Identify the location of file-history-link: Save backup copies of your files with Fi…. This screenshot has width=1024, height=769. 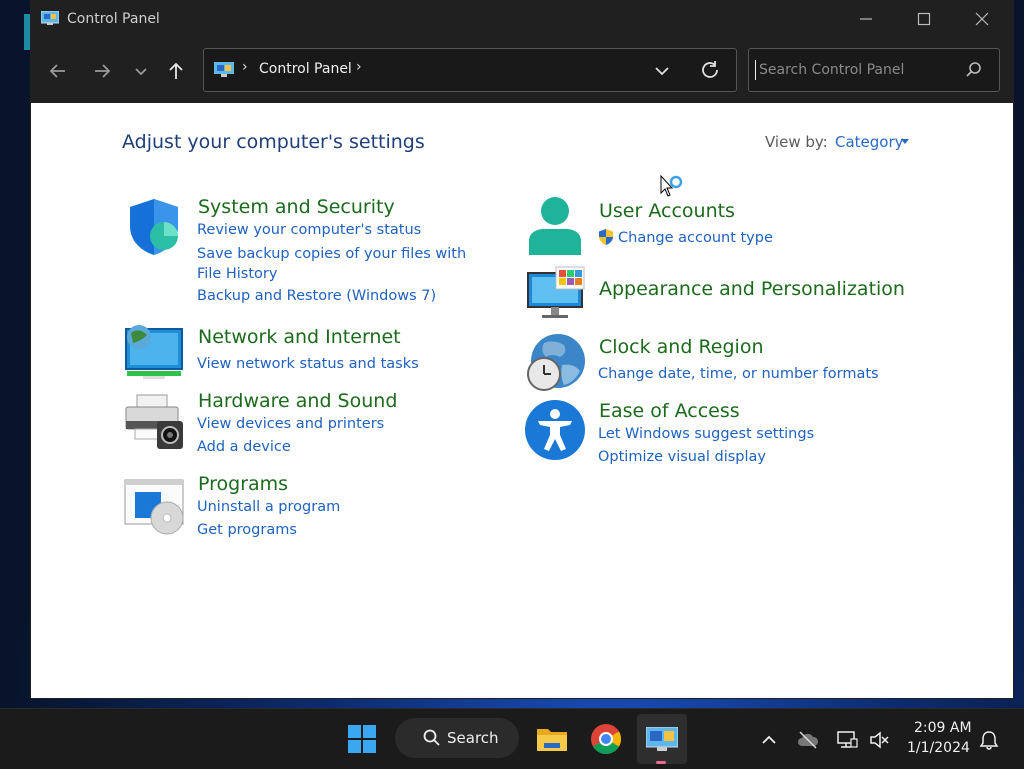
(342, 264).